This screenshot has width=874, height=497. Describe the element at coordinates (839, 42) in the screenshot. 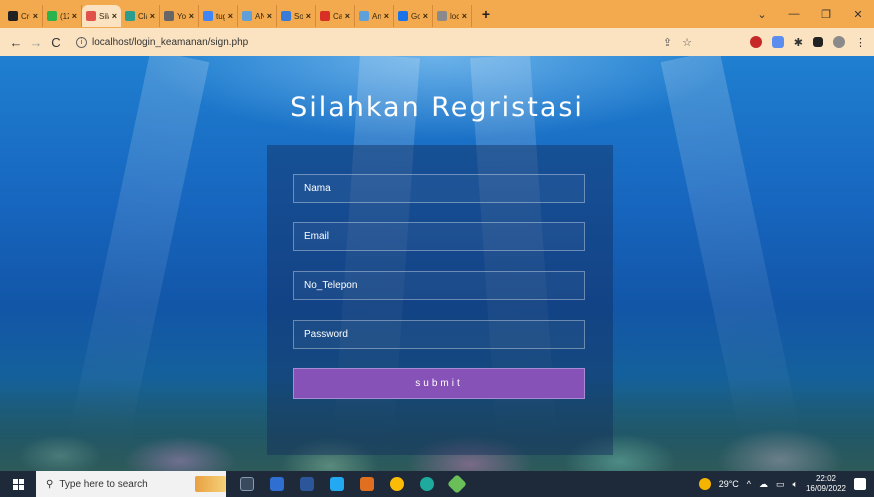

I see `profile-avatar` at that location.